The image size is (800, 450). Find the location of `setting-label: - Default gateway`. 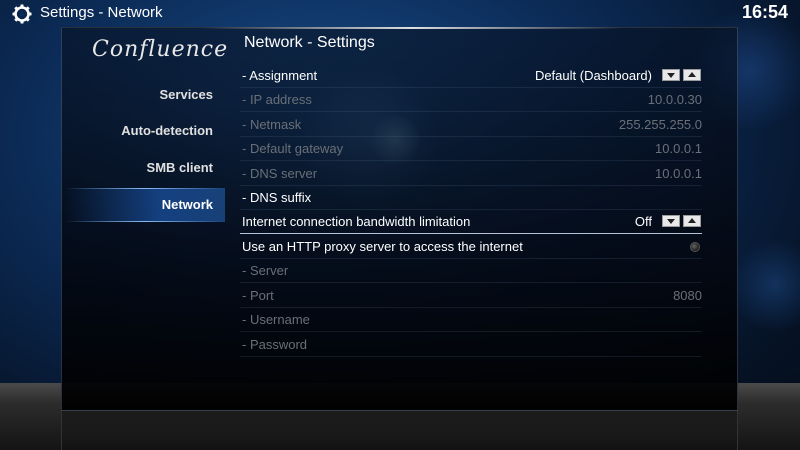

setting-label: - Default gateway is located at coordinates (293, 148).